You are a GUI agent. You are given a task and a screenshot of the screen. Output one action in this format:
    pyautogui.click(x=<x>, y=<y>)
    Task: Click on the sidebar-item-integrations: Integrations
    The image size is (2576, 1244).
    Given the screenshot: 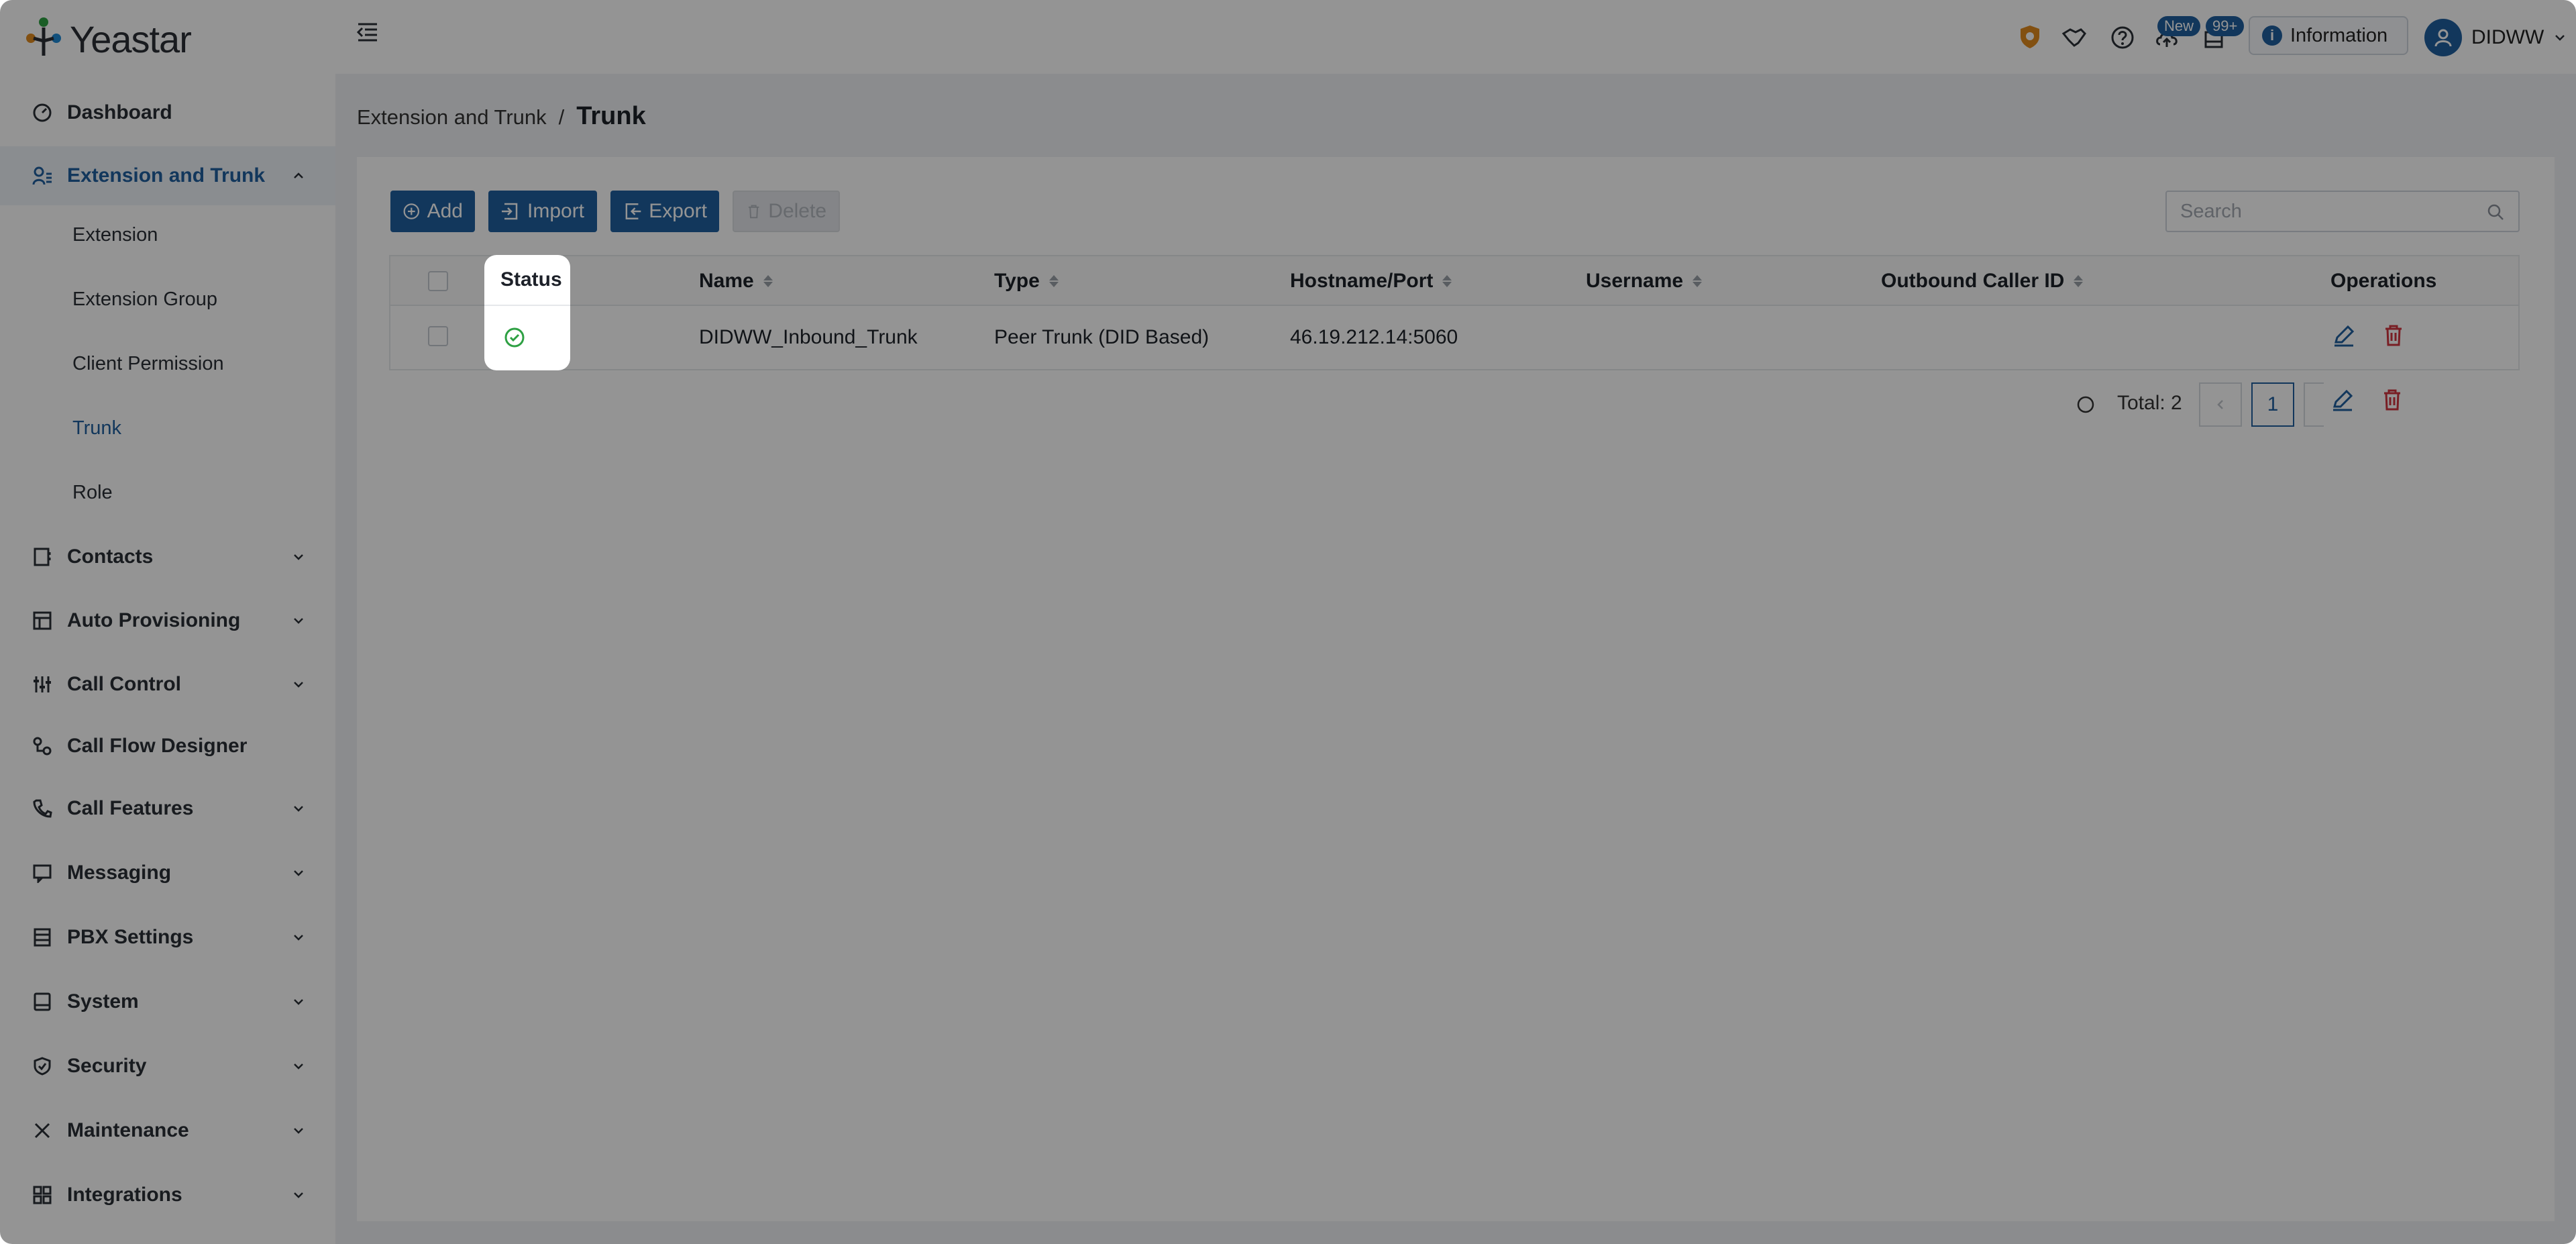 What is the action you would take?
    pyautogui.click(x=167, y=1195)
    